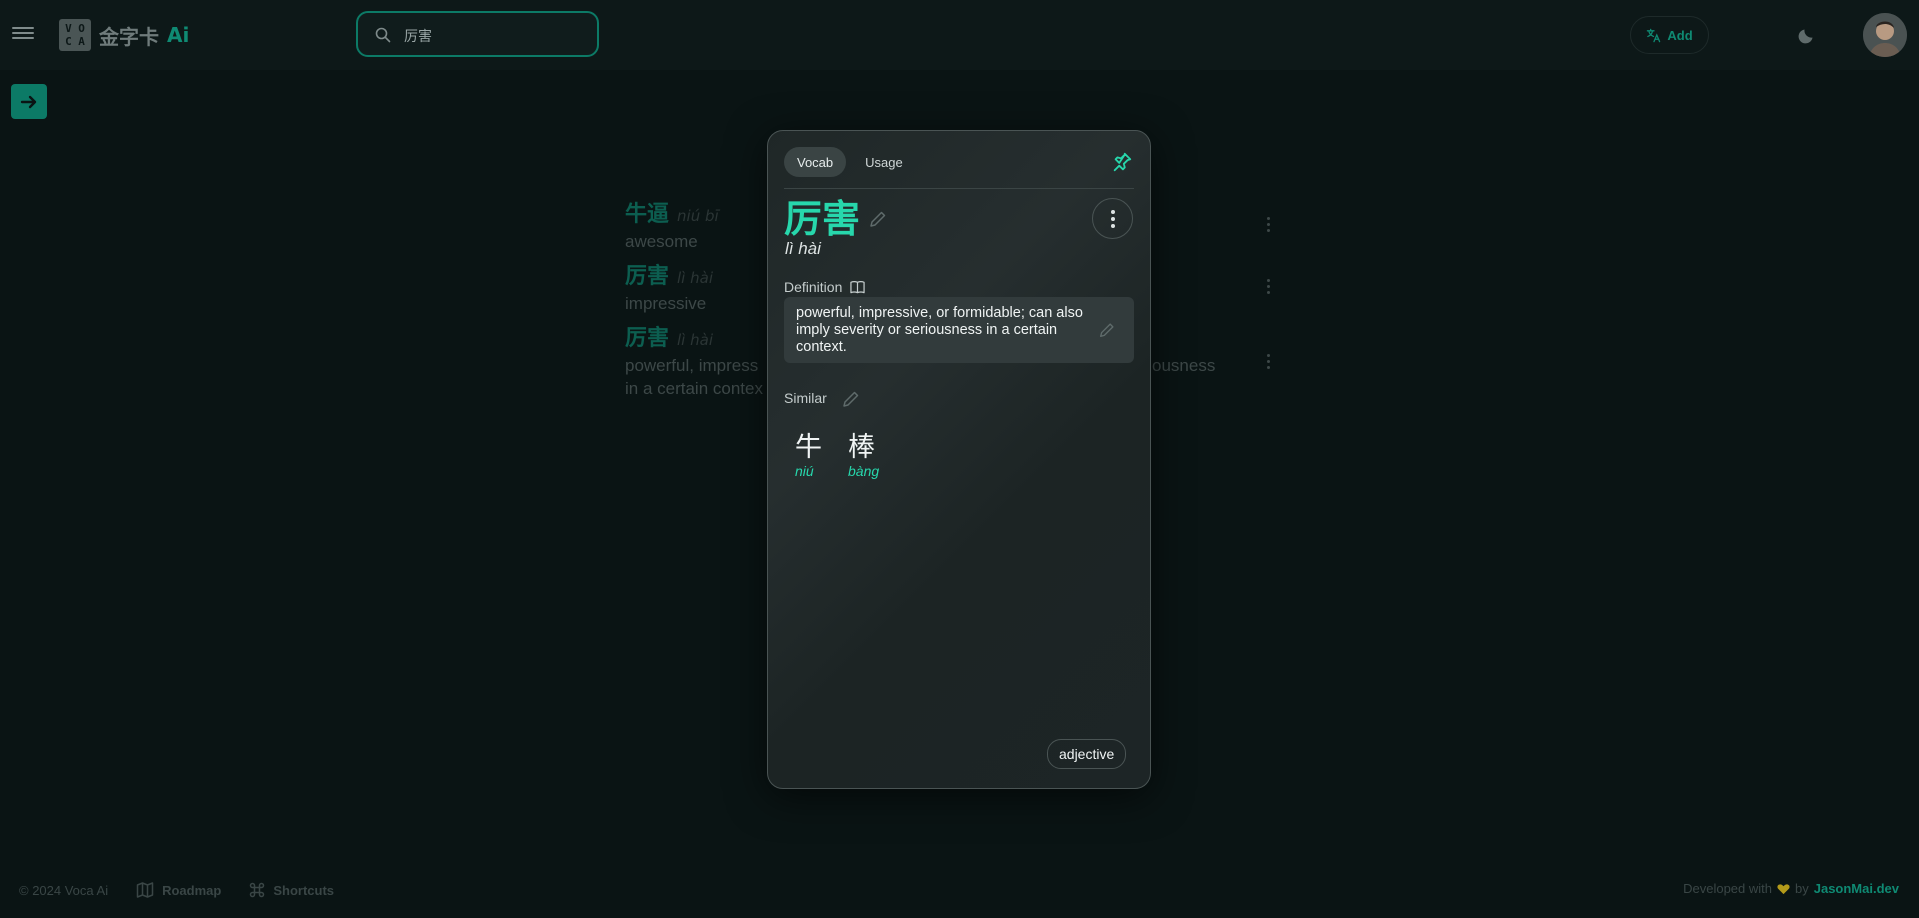 The image size is (1919, 918). Describe the element at coordinates (804, 471) in the screenshot. I see `similar-word-pinyin: niú` at that location.